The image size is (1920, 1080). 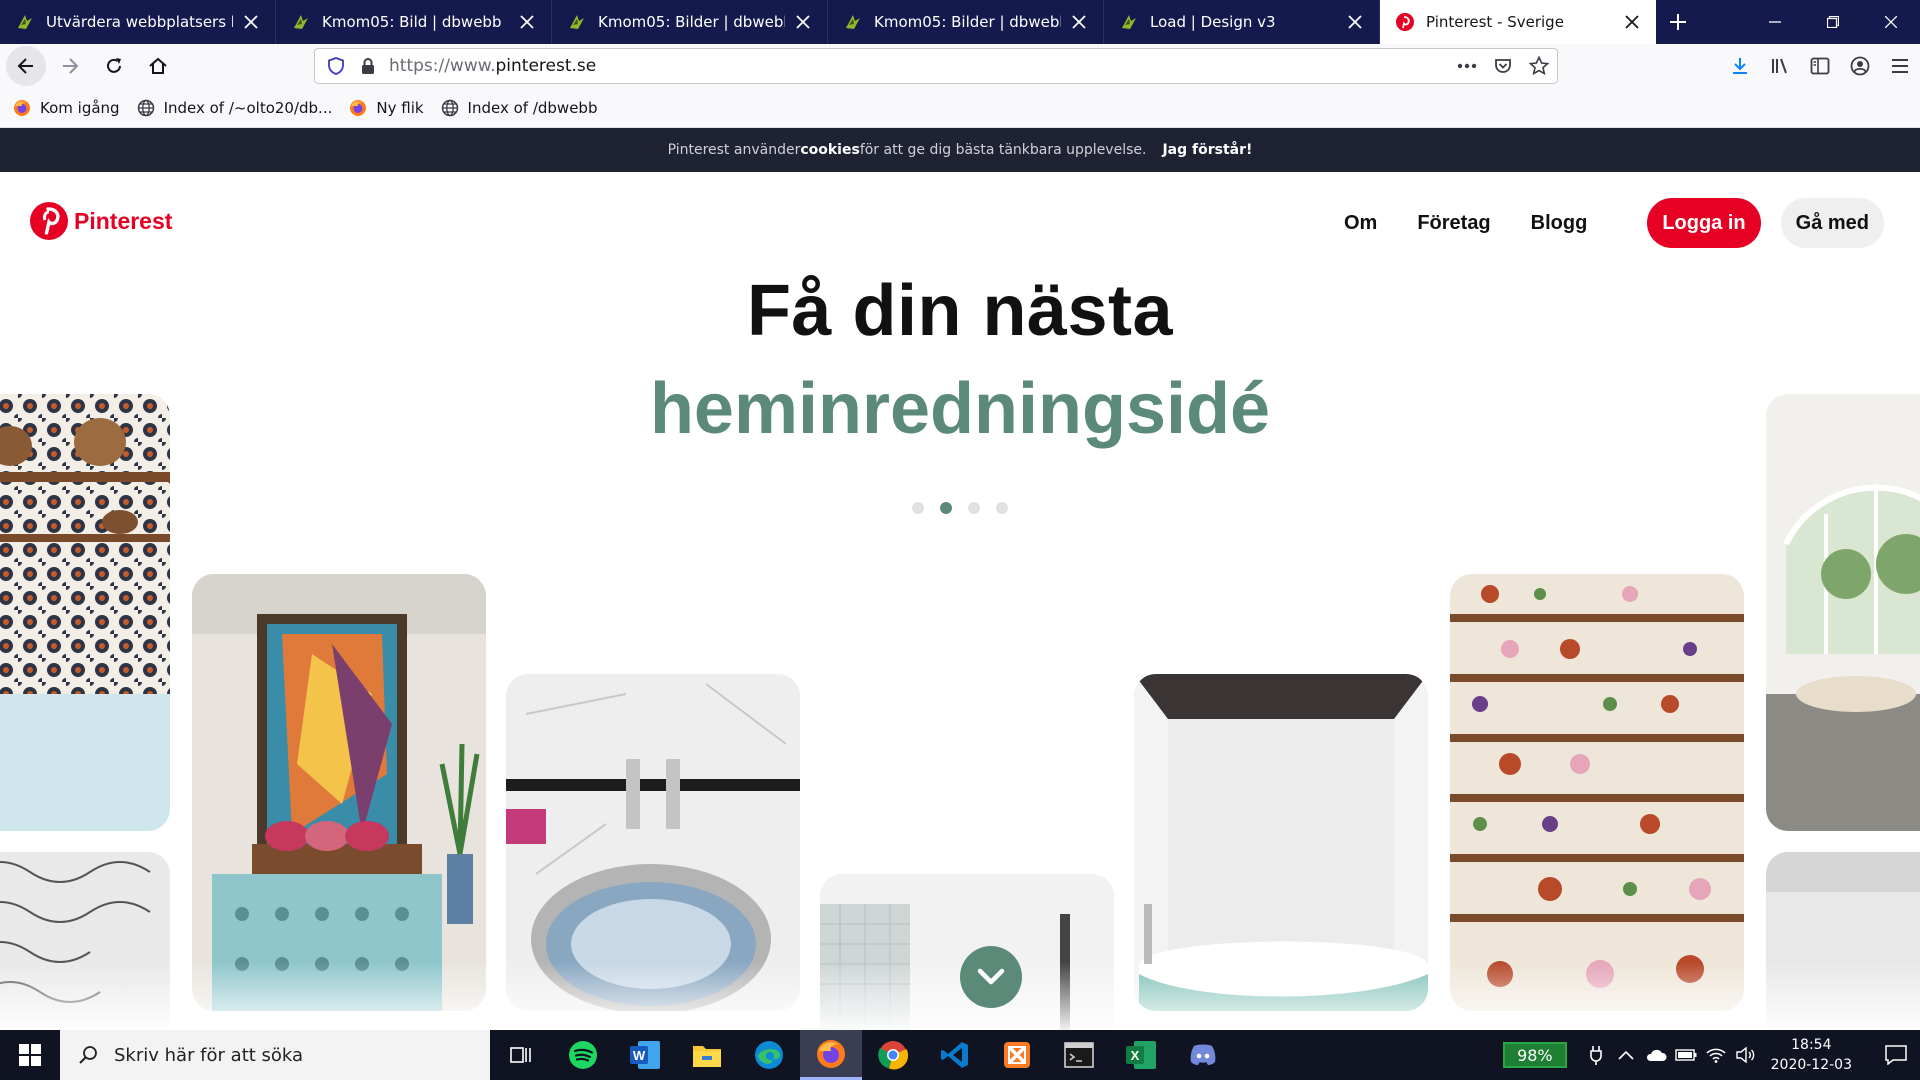 I want to click on browser-tab: Kmom05: Bild | dbwebb, so click(x=414, y=22).